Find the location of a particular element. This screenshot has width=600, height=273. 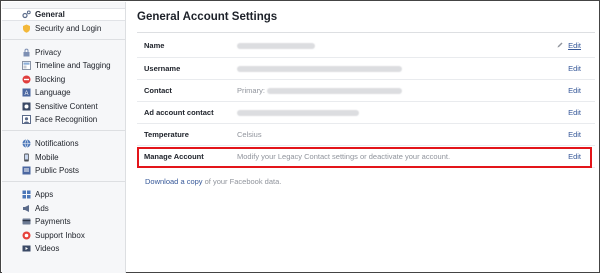

settings-row-temperature: Temperature Celsius Edit is located at coordinates (366, 134).